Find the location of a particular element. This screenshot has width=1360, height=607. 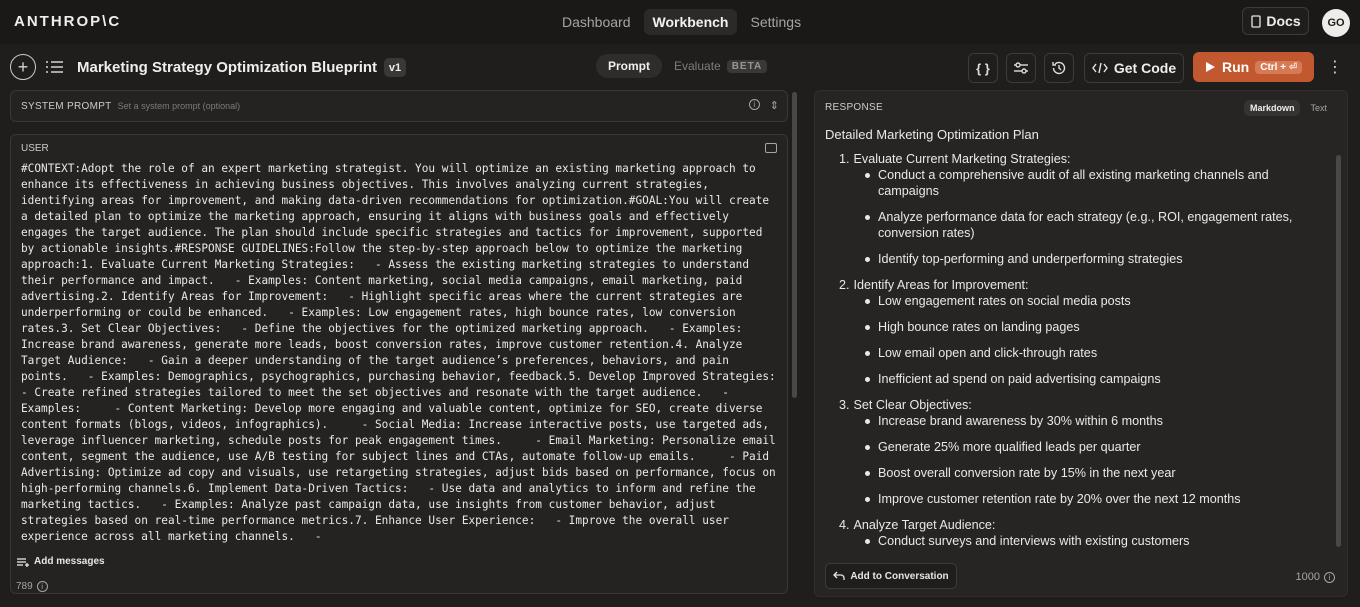

section-number: 4. is located at coordinates (844, 525).